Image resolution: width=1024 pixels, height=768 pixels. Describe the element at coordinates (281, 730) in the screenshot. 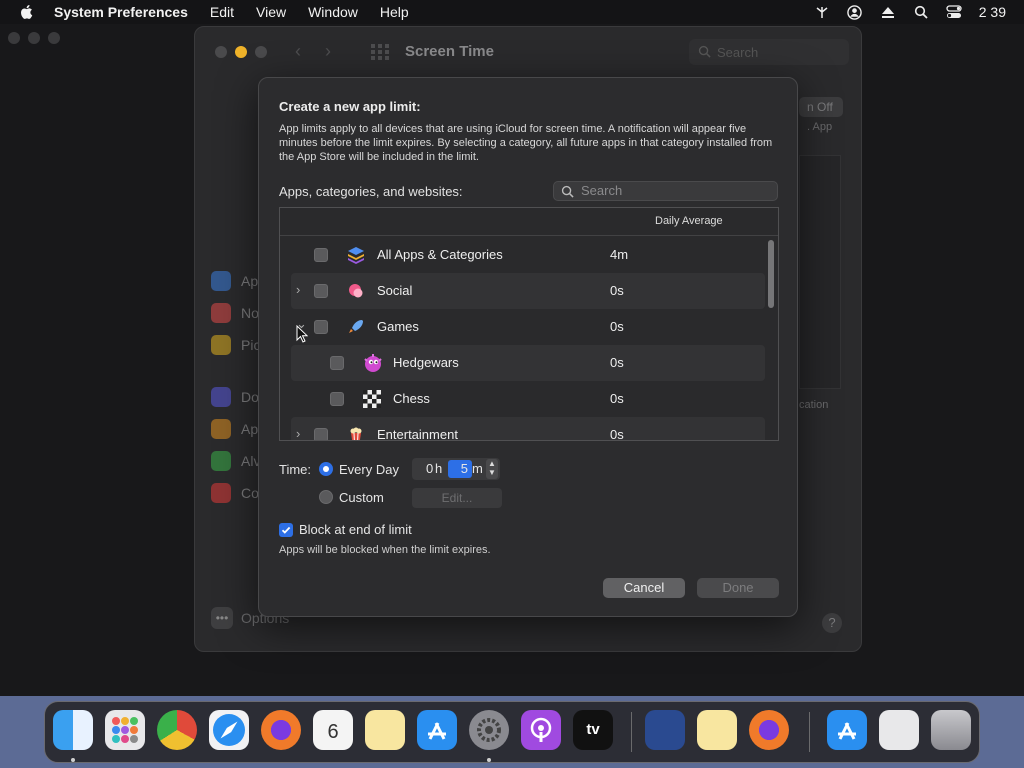

I see `firefox-icon` at that location.